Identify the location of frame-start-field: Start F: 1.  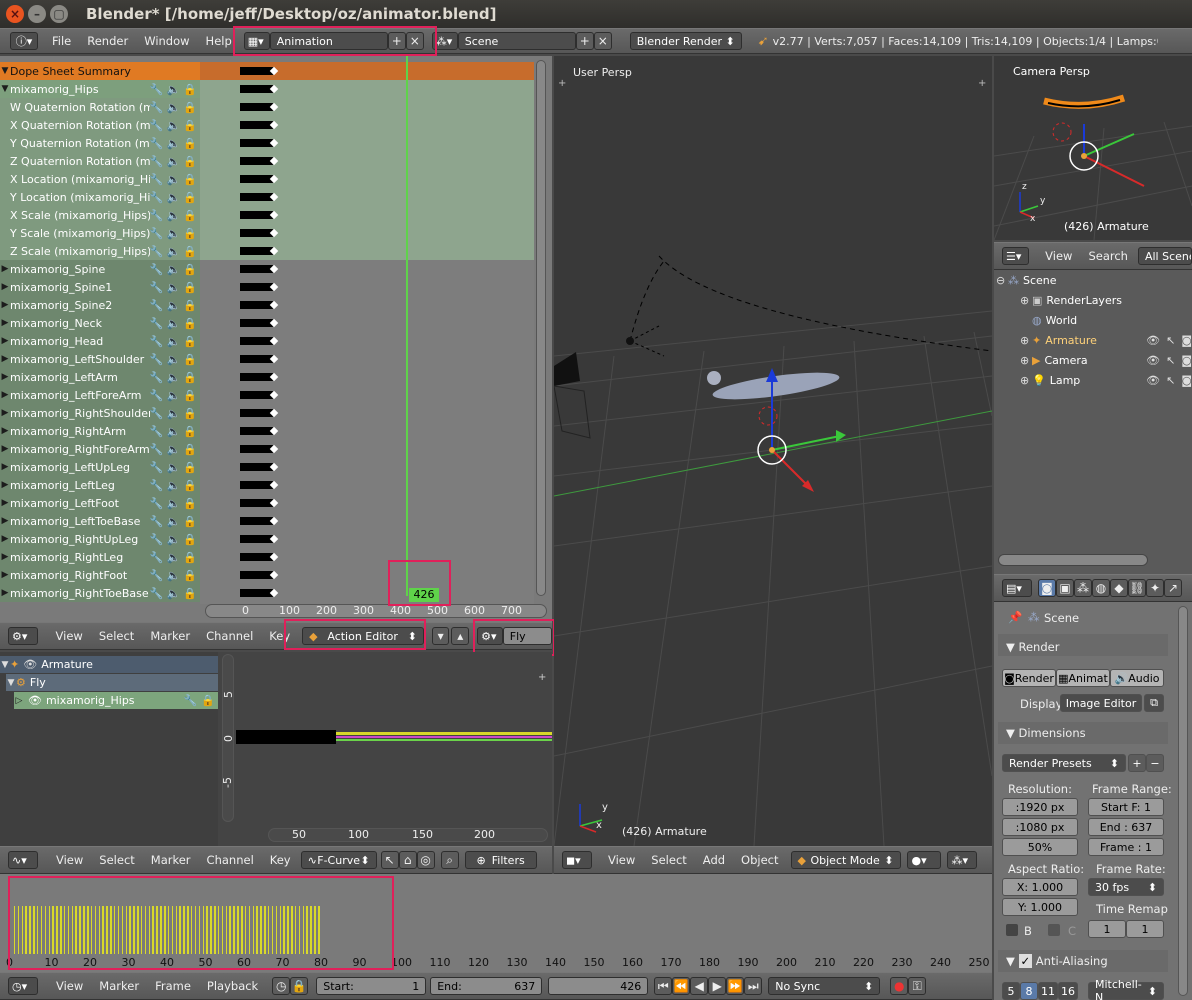
(1126, 807).